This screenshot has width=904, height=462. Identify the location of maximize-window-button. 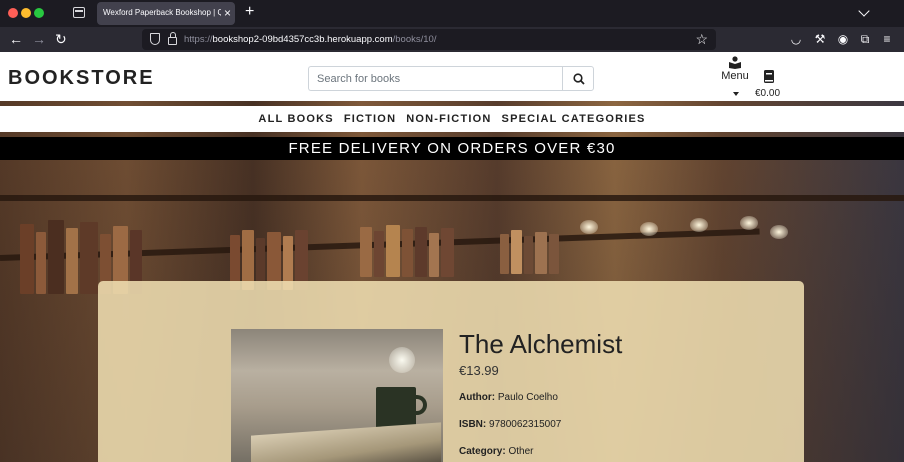
(39, 13).